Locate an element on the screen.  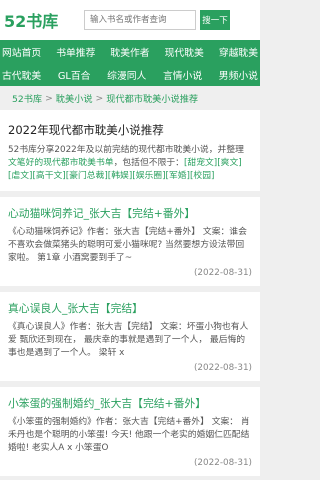
search-bar: 搜一下 is located at coordinates (157, 20).